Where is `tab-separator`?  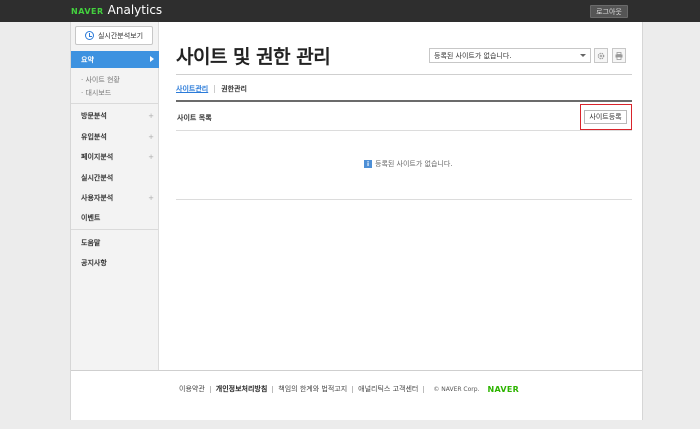
tab-separator is located at coordinates (215, 89).